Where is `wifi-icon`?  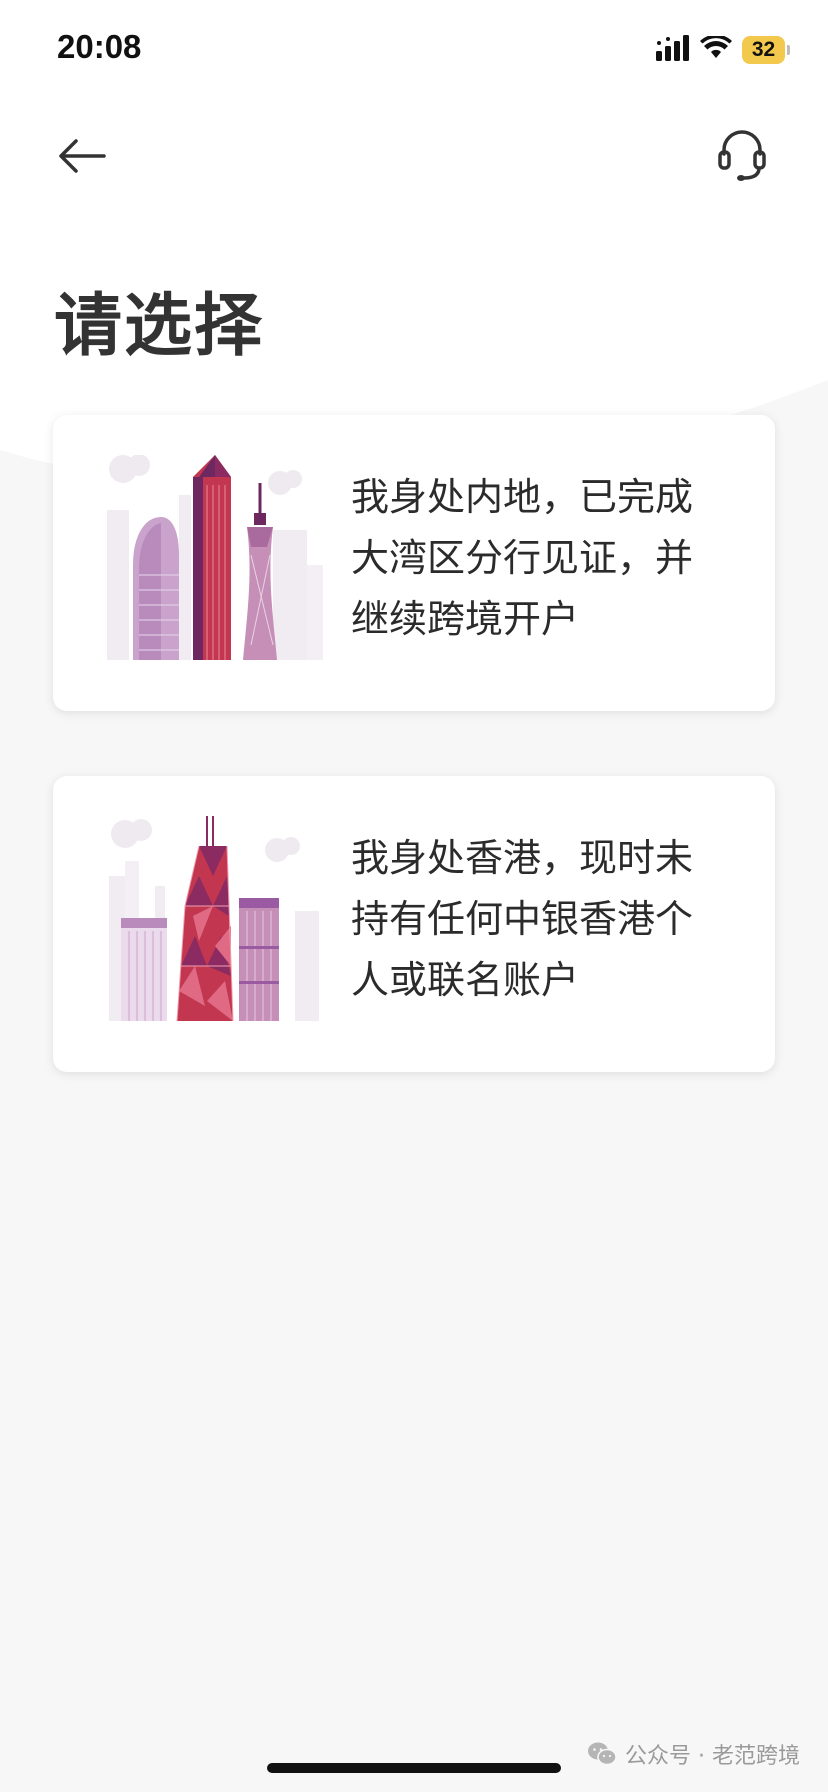 wifi-icon is located at coordinates (716, 49).